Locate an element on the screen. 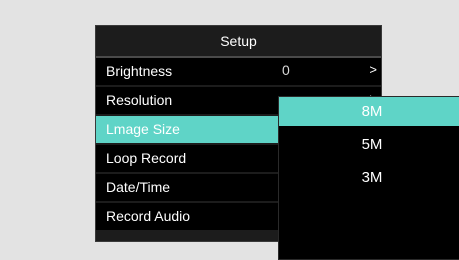  option-8m: 8M is located at coordinates (369, 111).